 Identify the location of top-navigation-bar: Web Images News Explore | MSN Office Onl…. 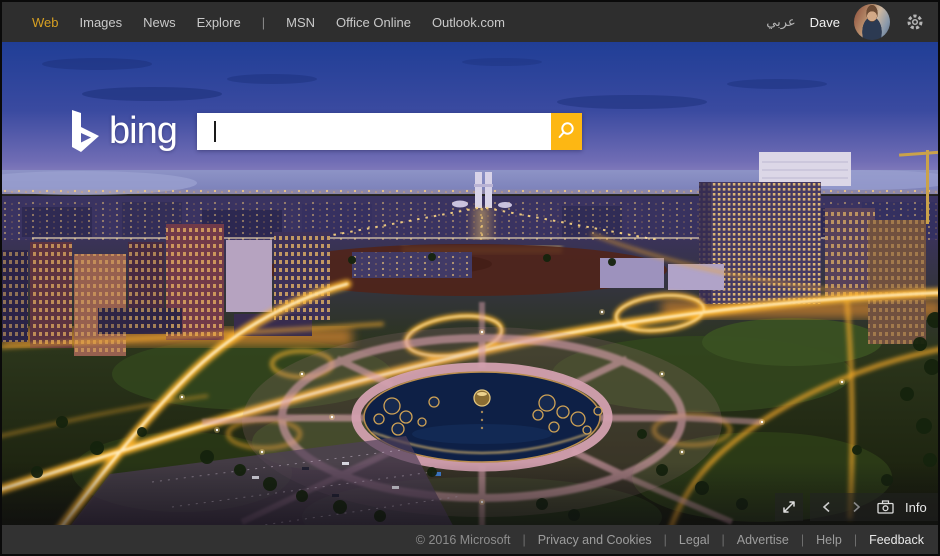
(470, 22).